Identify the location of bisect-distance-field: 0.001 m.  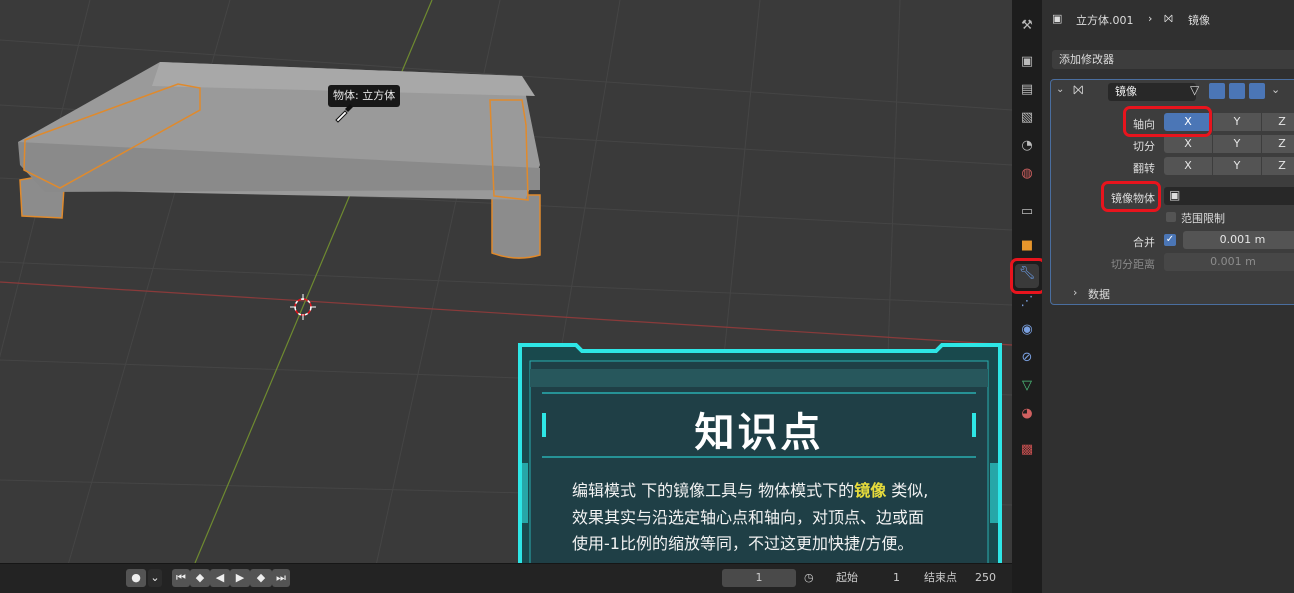
(1229, 262).